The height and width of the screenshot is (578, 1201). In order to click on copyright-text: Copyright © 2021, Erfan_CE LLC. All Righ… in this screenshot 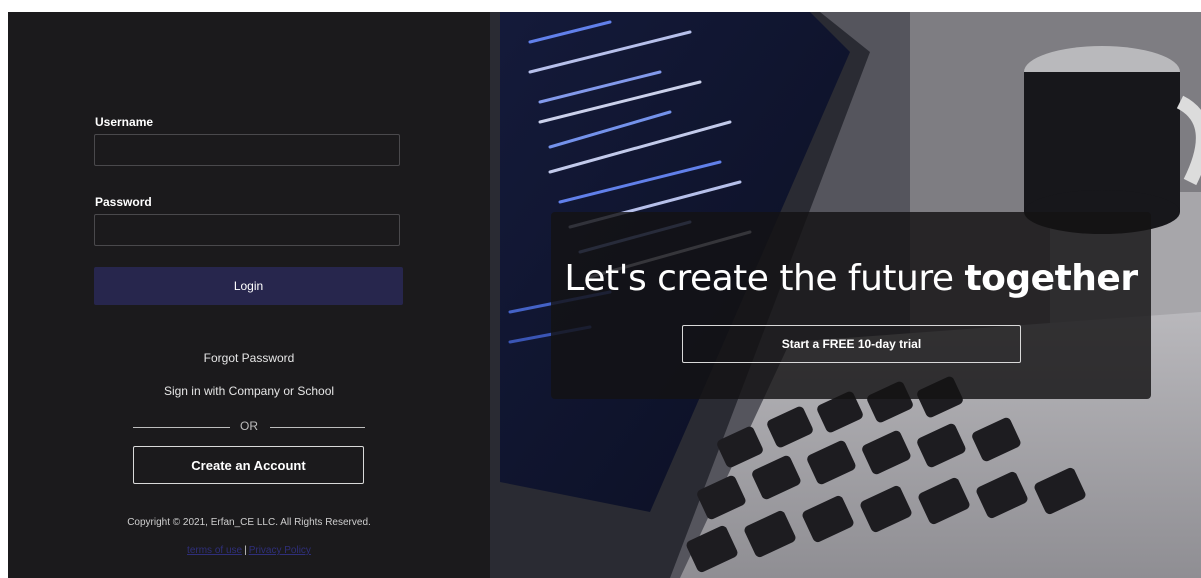, I will do `click(249, 522)`.